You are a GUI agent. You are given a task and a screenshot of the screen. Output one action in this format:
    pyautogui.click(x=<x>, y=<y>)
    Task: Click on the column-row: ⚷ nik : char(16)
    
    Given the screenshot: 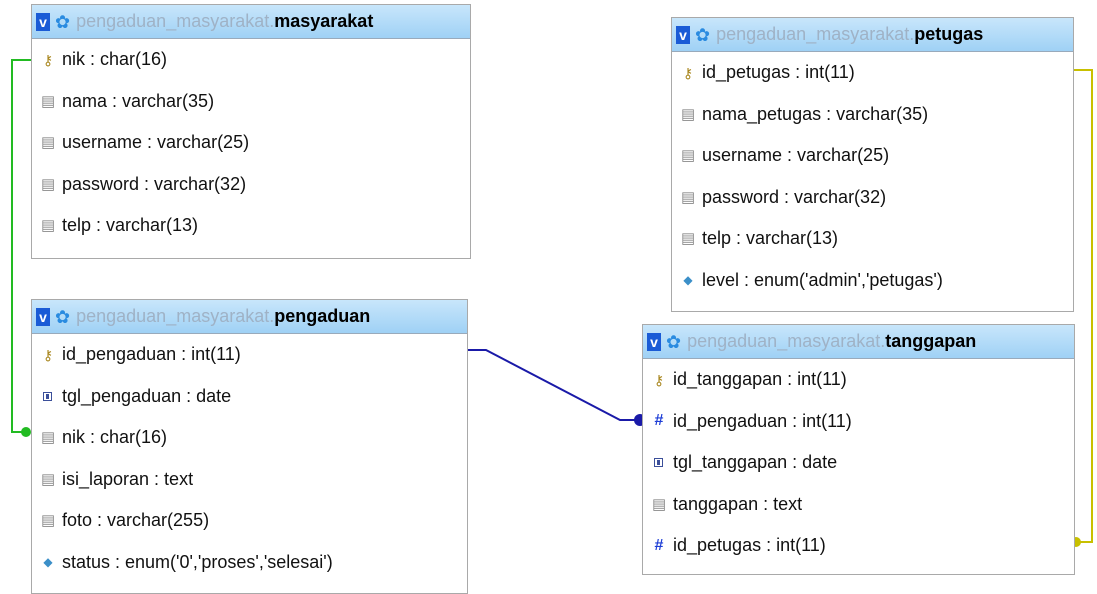 What is the action you would take?
    pyautogui.click(x=251, y=60)
    